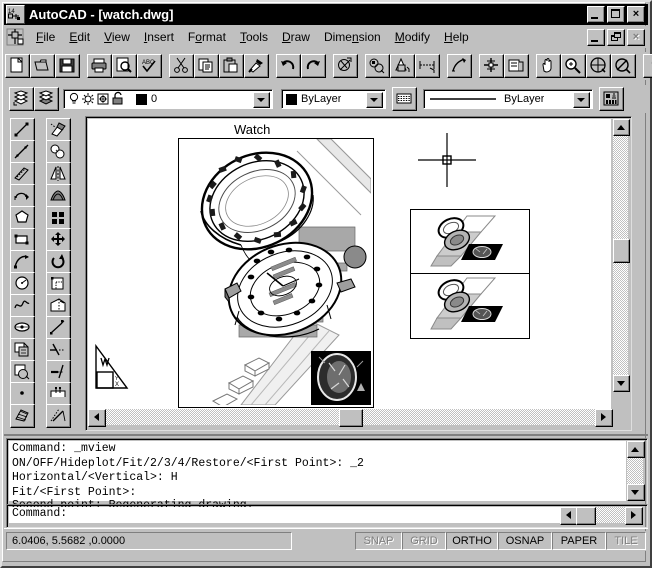  What do you see at coordinates (604, 418) in the screenshot?
I see `scroll-right-button` at bounding box center [604, 418].